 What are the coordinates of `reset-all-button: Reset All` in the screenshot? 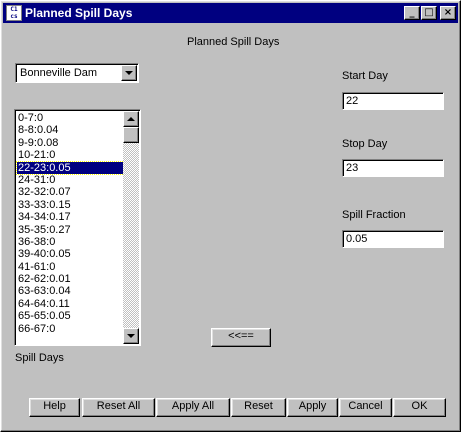 It's located at (118, 407).